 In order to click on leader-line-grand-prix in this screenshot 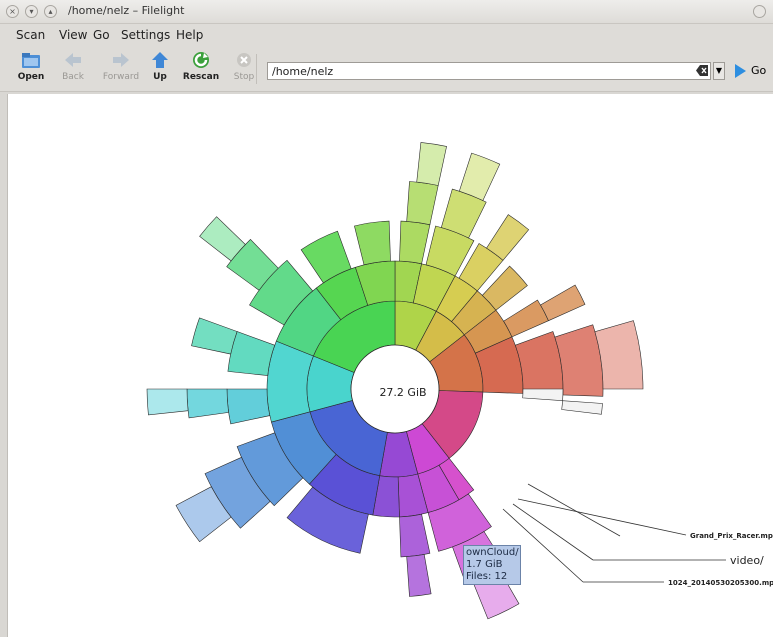, I will do `click(574, 510)`.